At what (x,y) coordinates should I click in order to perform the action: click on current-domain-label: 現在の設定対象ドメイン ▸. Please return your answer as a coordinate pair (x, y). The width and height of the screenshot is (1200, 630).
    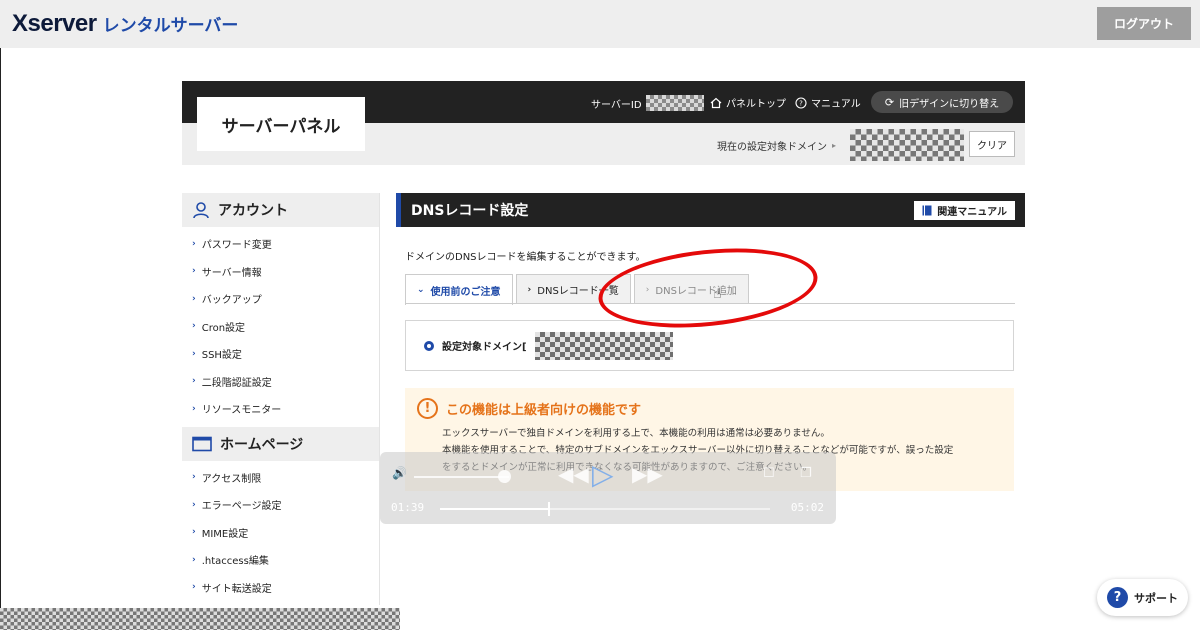
    Looking at the image, I should click on (776, 145).